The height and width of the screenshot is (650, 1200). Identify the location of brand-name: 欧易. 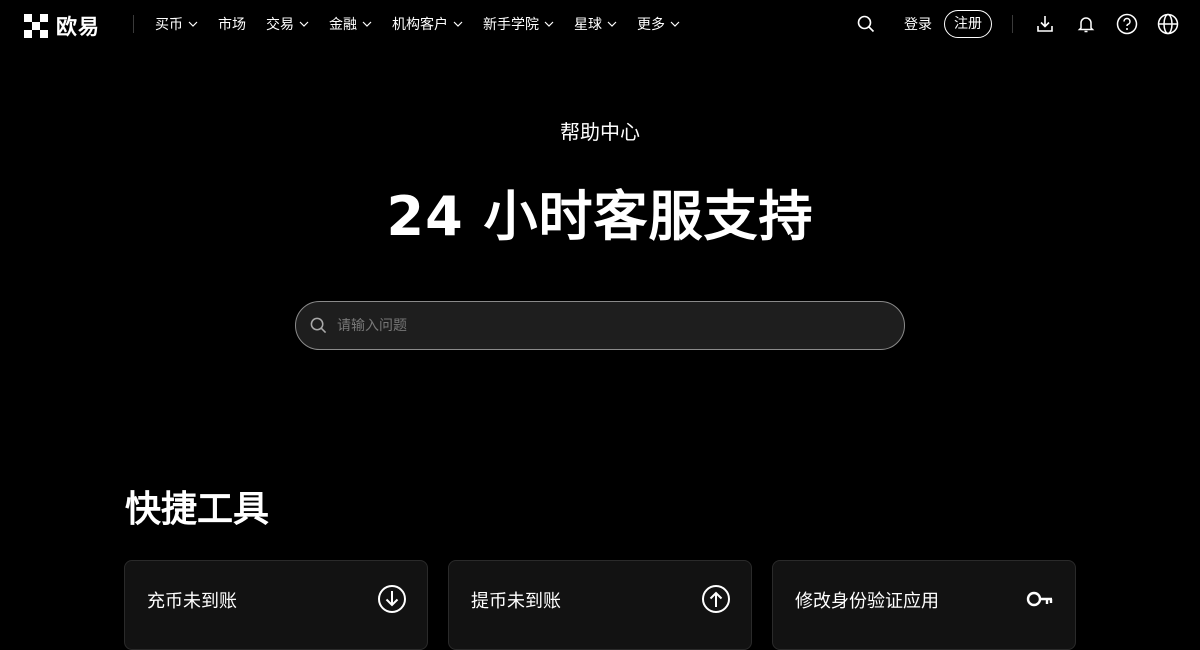
(78, 27).